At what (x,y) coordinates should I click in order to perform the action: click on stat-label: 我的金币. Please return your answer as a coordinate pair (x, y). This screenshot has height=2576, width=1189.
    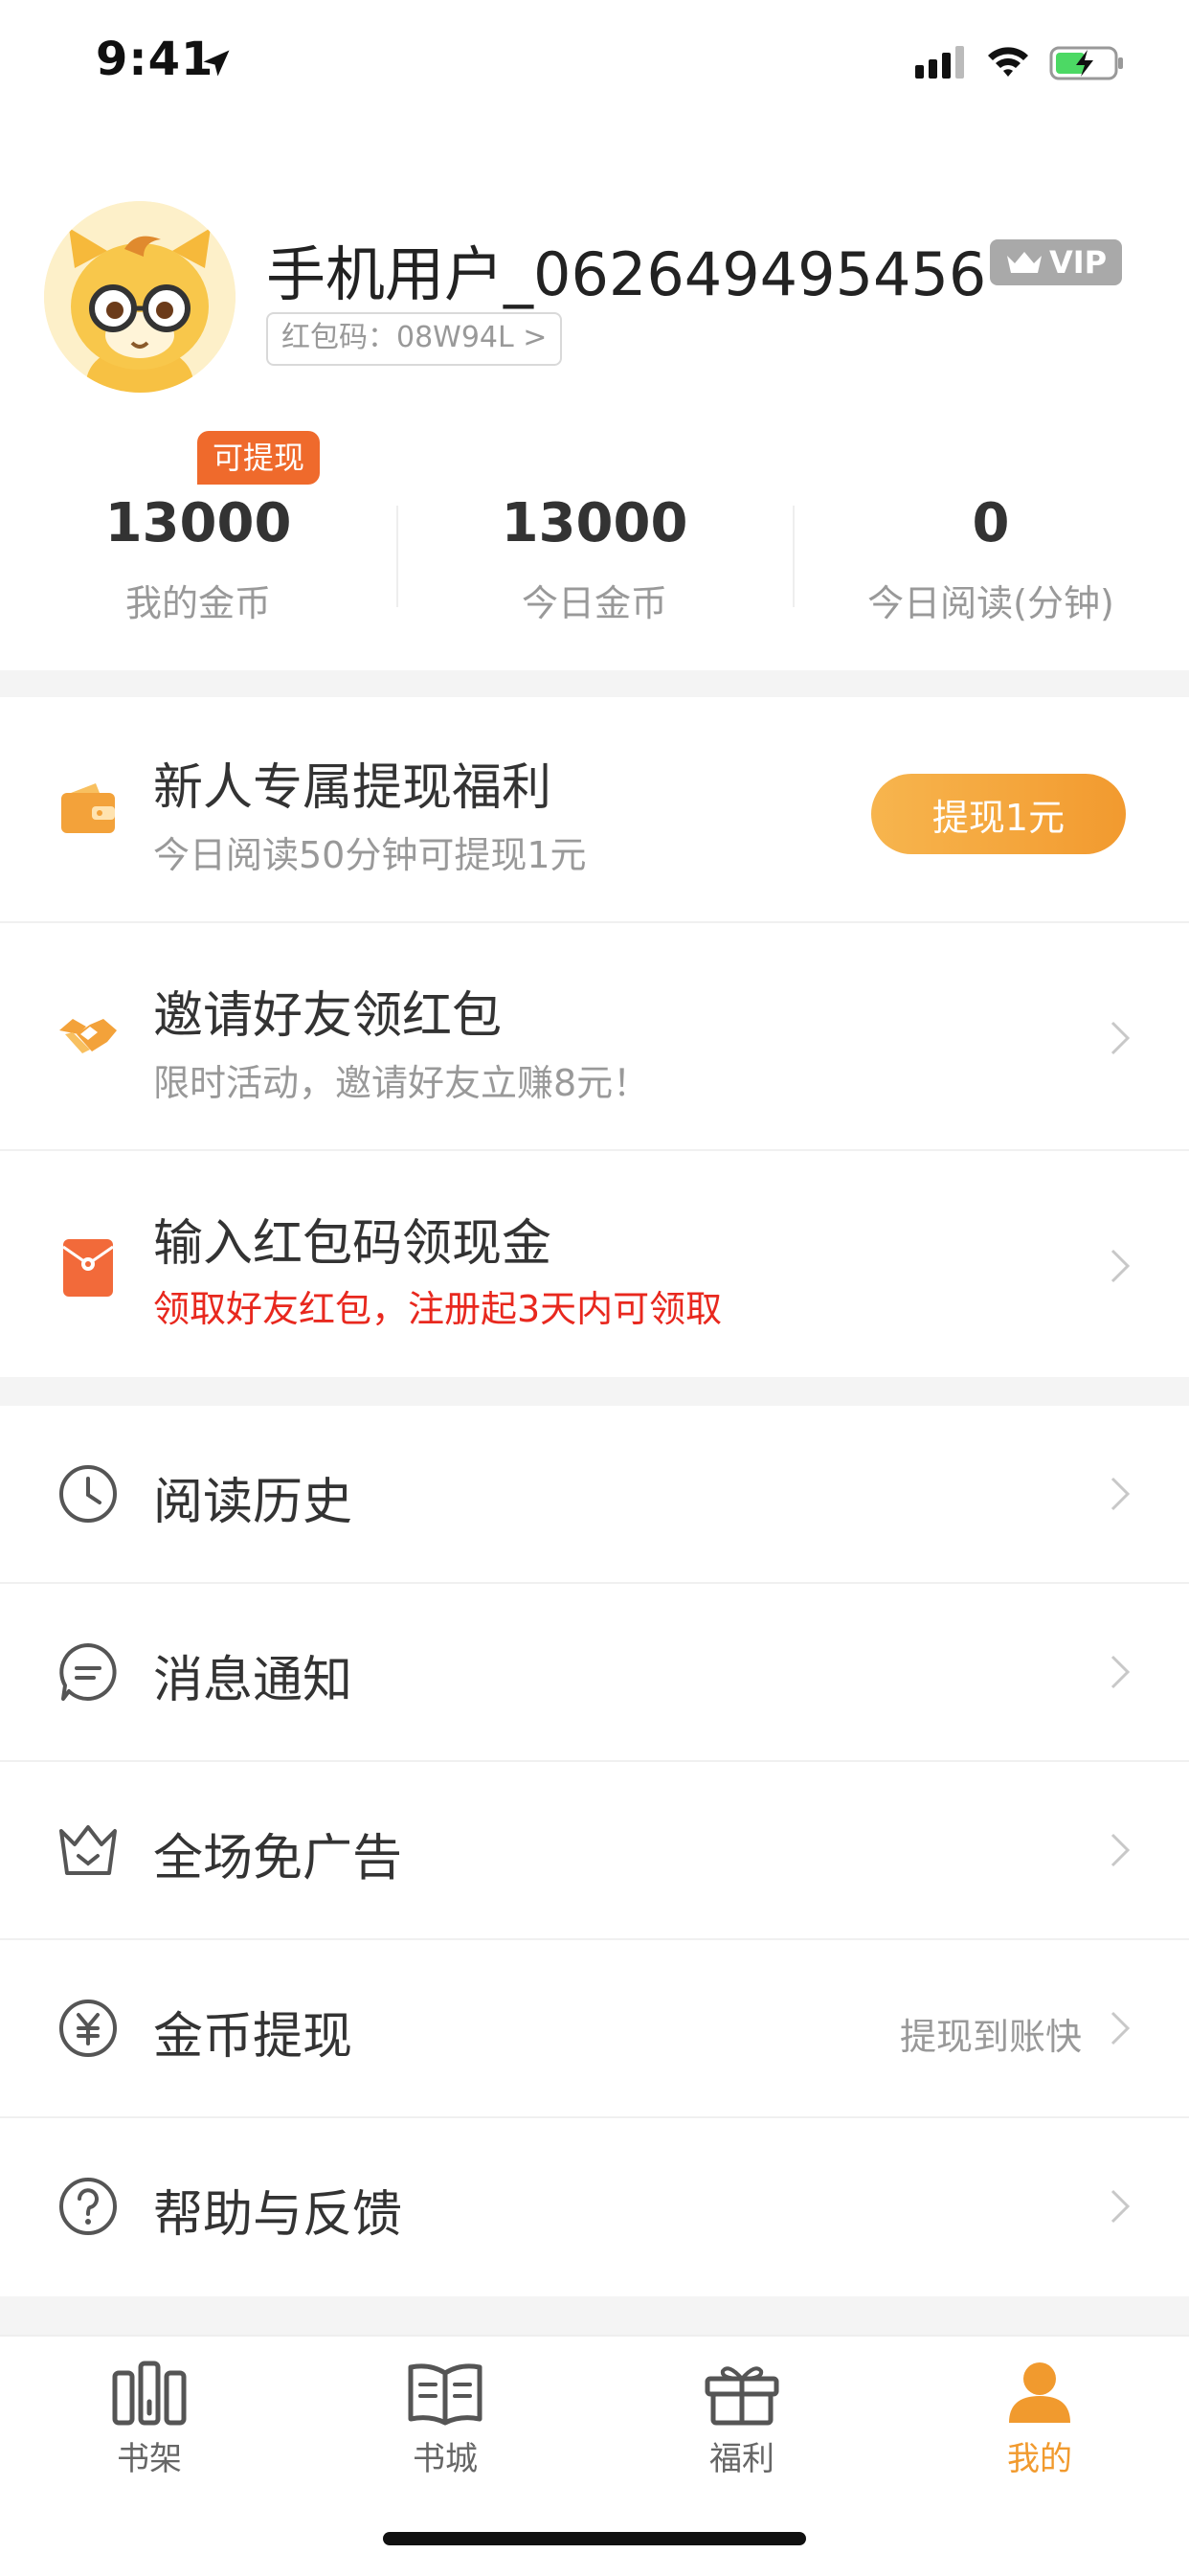
    Looking at the image, I should click on (197, 603).